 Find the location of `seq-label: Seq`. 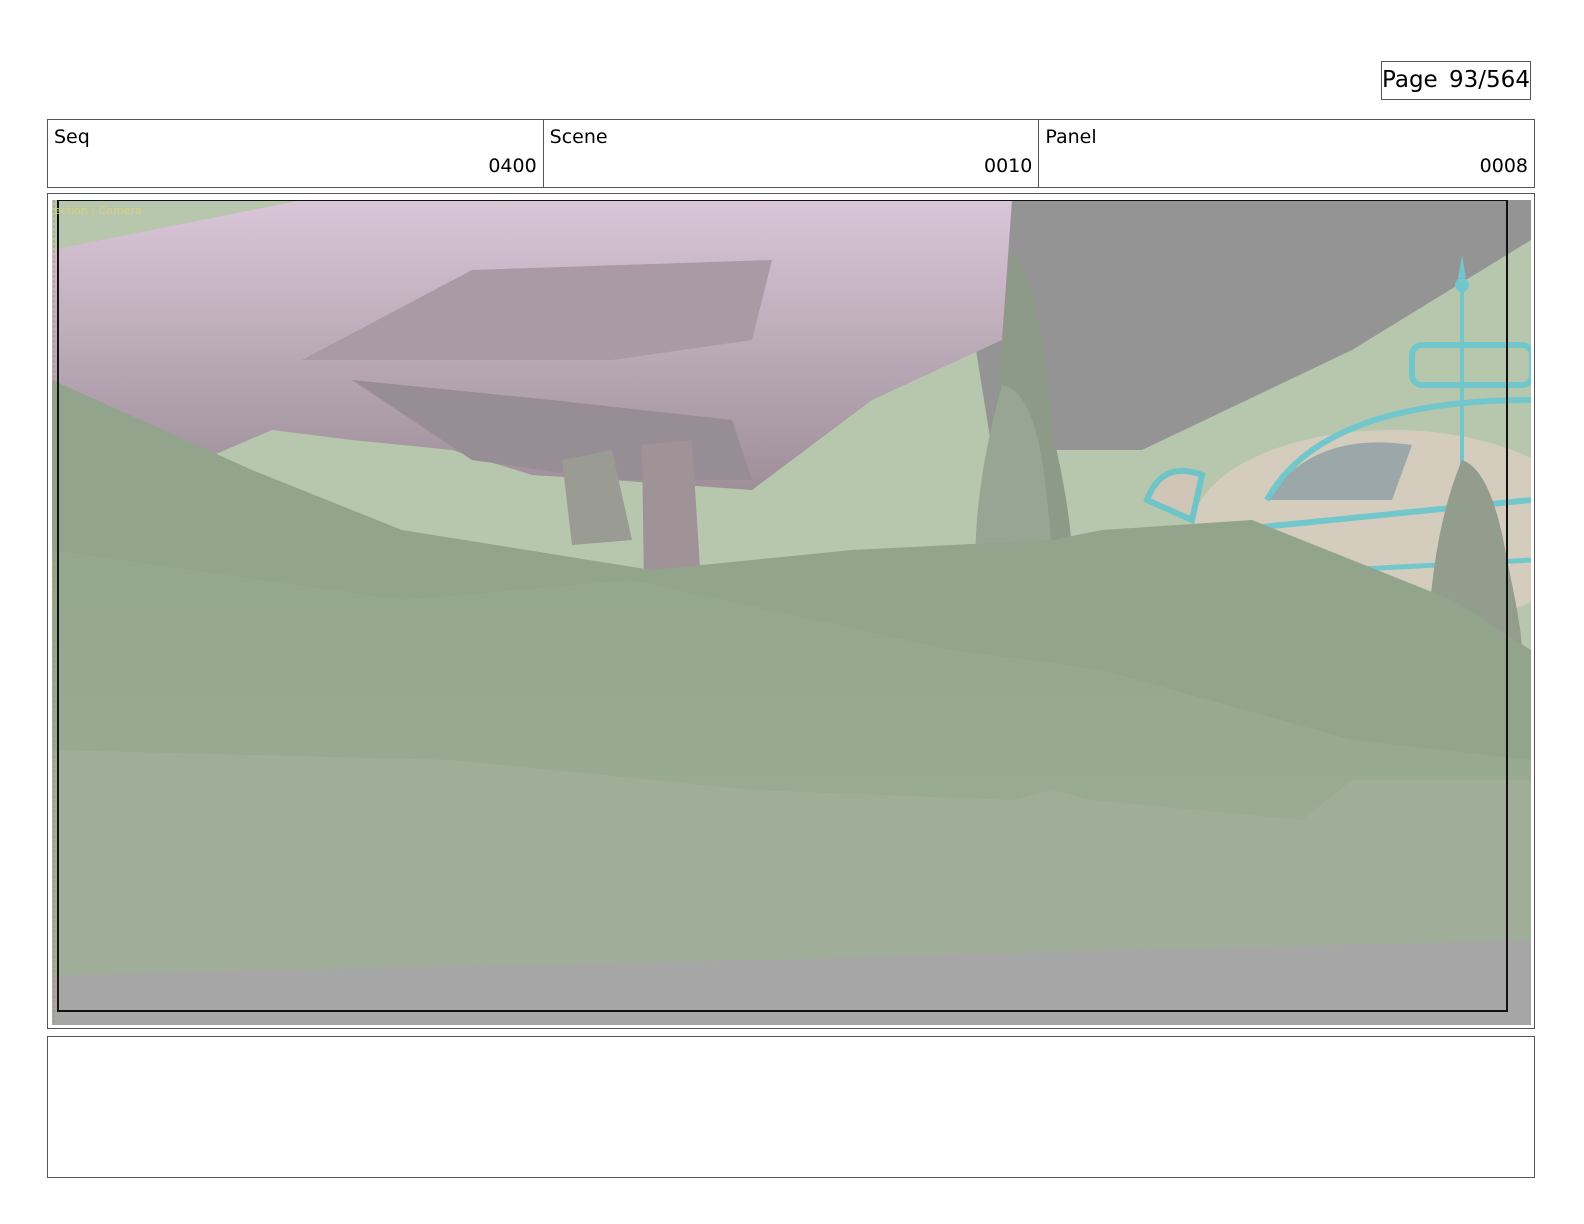

seq-label: Seq is located at coordinates (72, 137).